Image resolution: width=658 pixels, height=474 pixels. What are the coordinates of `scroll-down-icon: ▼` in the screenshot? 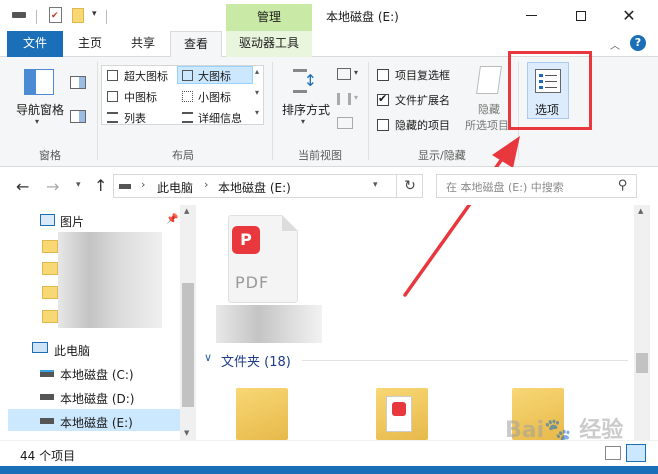 It's located at (186, 433).